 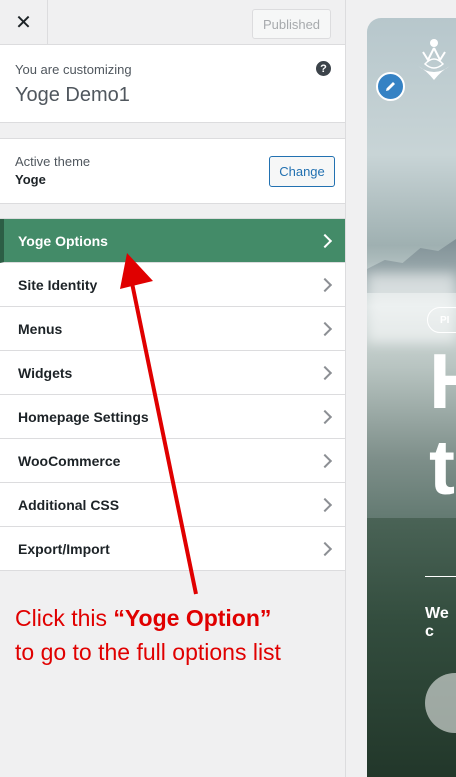 I want to click on menu-item-label: Additional CSS, so click(x=69, y=504).